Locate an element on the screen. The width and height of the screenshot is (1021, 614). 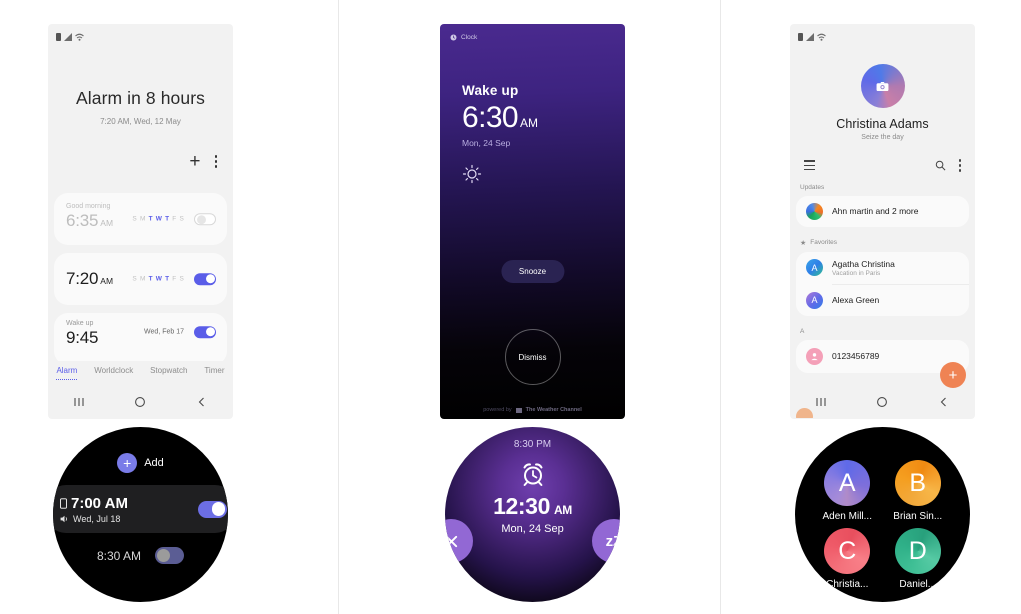
letter-avatar: D is located at coordinates (917, 551).